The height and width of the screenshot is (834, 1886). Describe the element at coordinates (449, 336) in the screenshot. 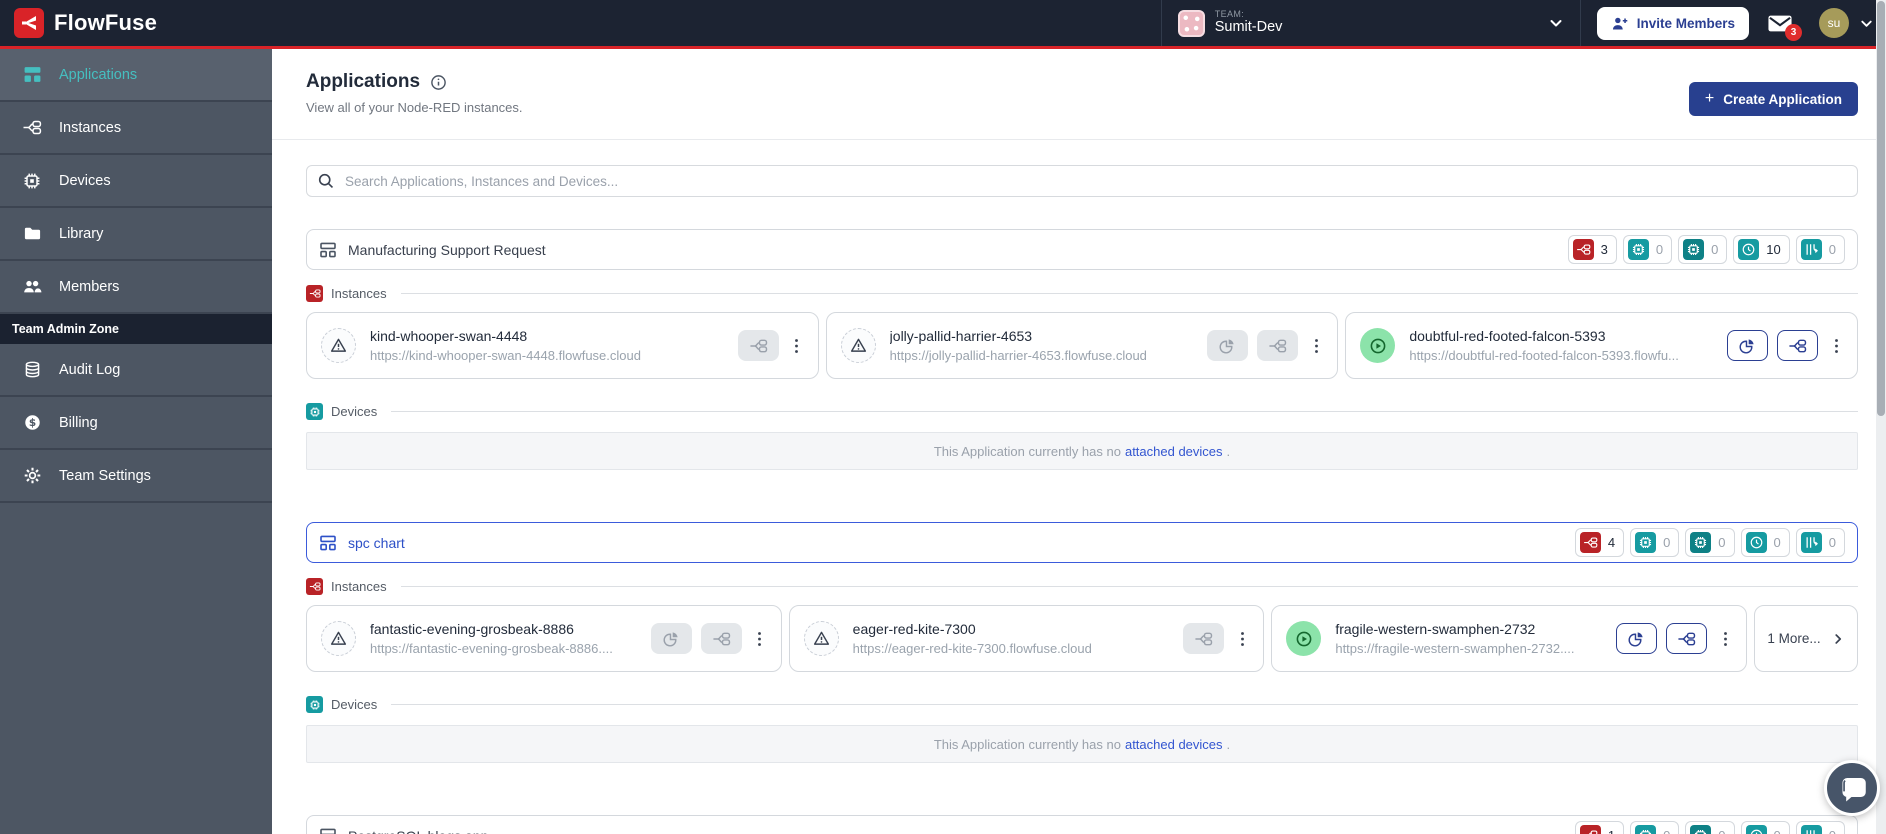

I see `instance-name: kind-whooper-swan-4448` at that location.